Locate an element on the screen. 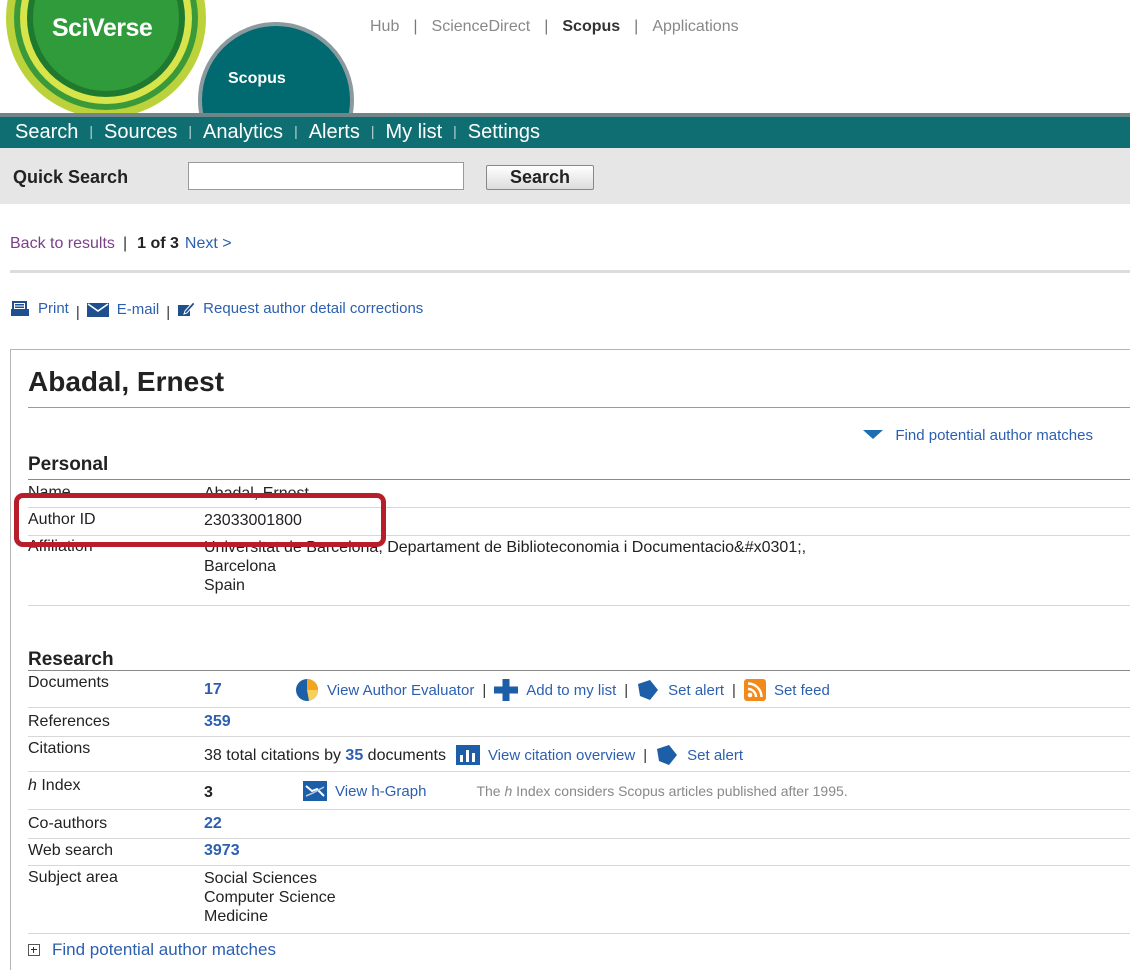  triangle-down-icon is located at coordinates (873, 434).